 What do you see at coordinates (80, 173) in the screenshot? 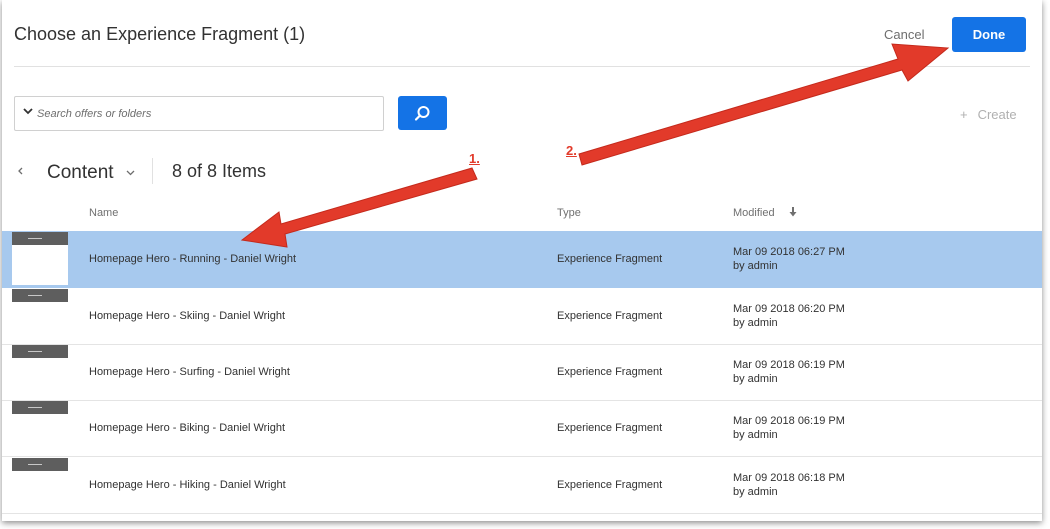
I see `breadcrumb-folder: Content` at bounding box center [80, 173].